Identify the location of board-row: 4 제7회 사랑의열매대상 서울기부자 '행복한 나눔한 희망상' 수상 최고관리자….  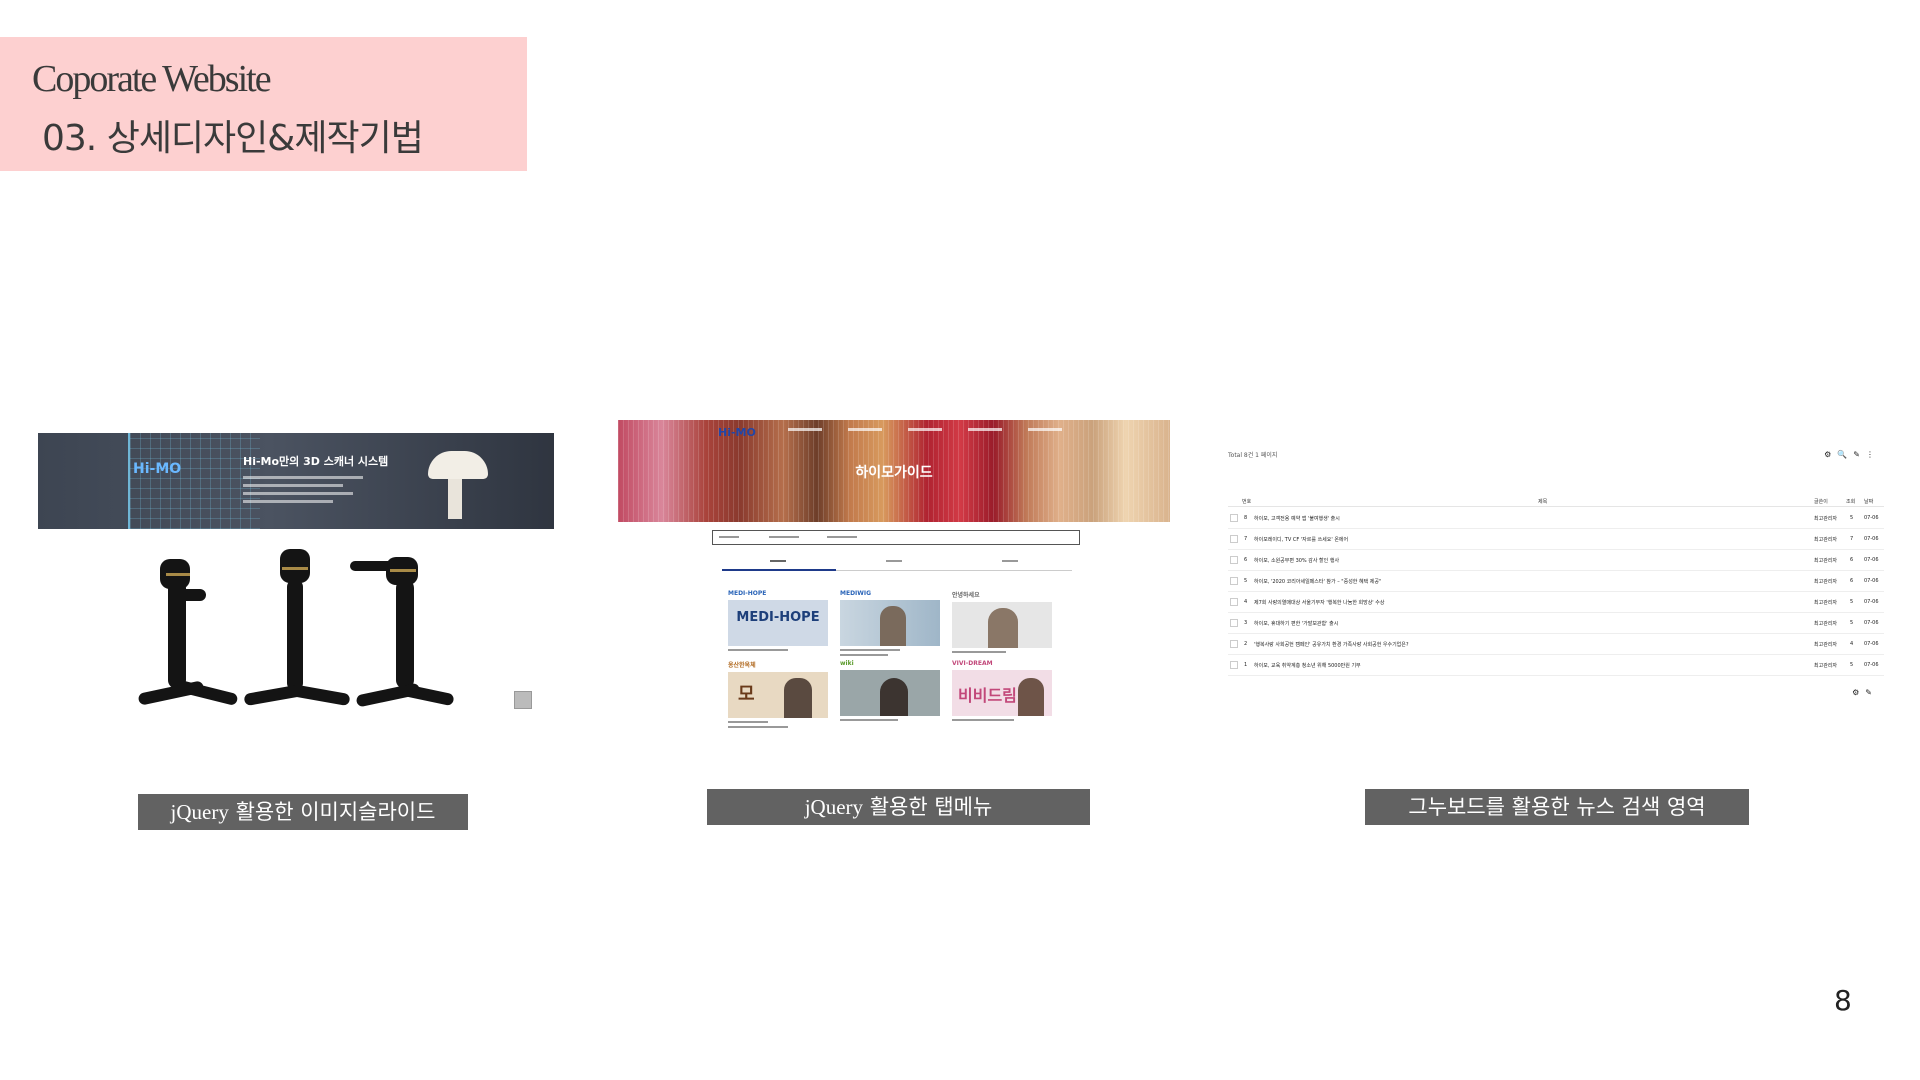
(1556, 602).